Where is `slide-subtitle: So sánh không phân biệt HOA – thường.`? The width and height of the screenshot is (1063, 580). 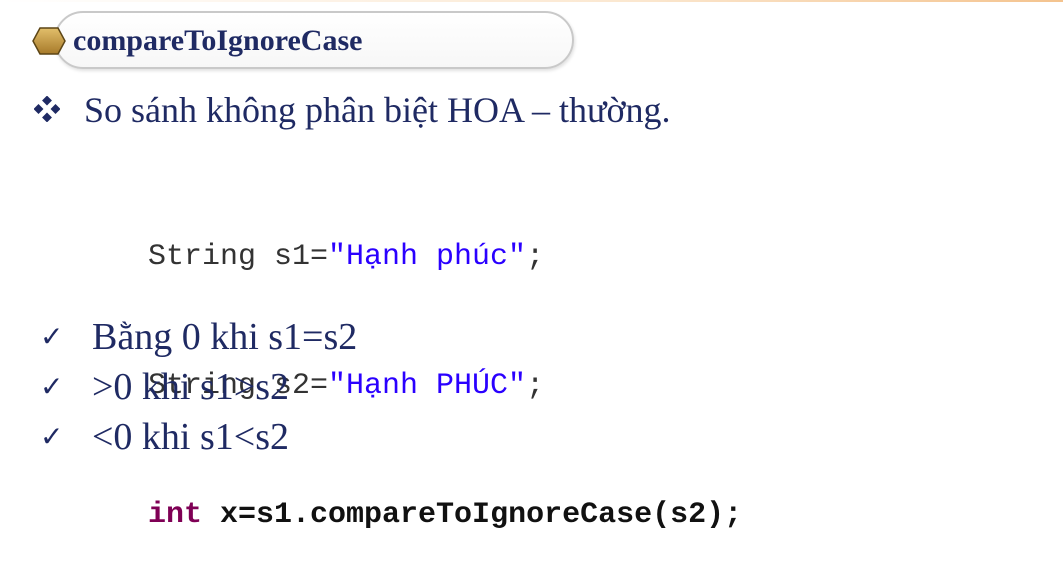 slide-subtitle: So sánh không phân biệt HOA – thường. is located at coordinates (377, 110).